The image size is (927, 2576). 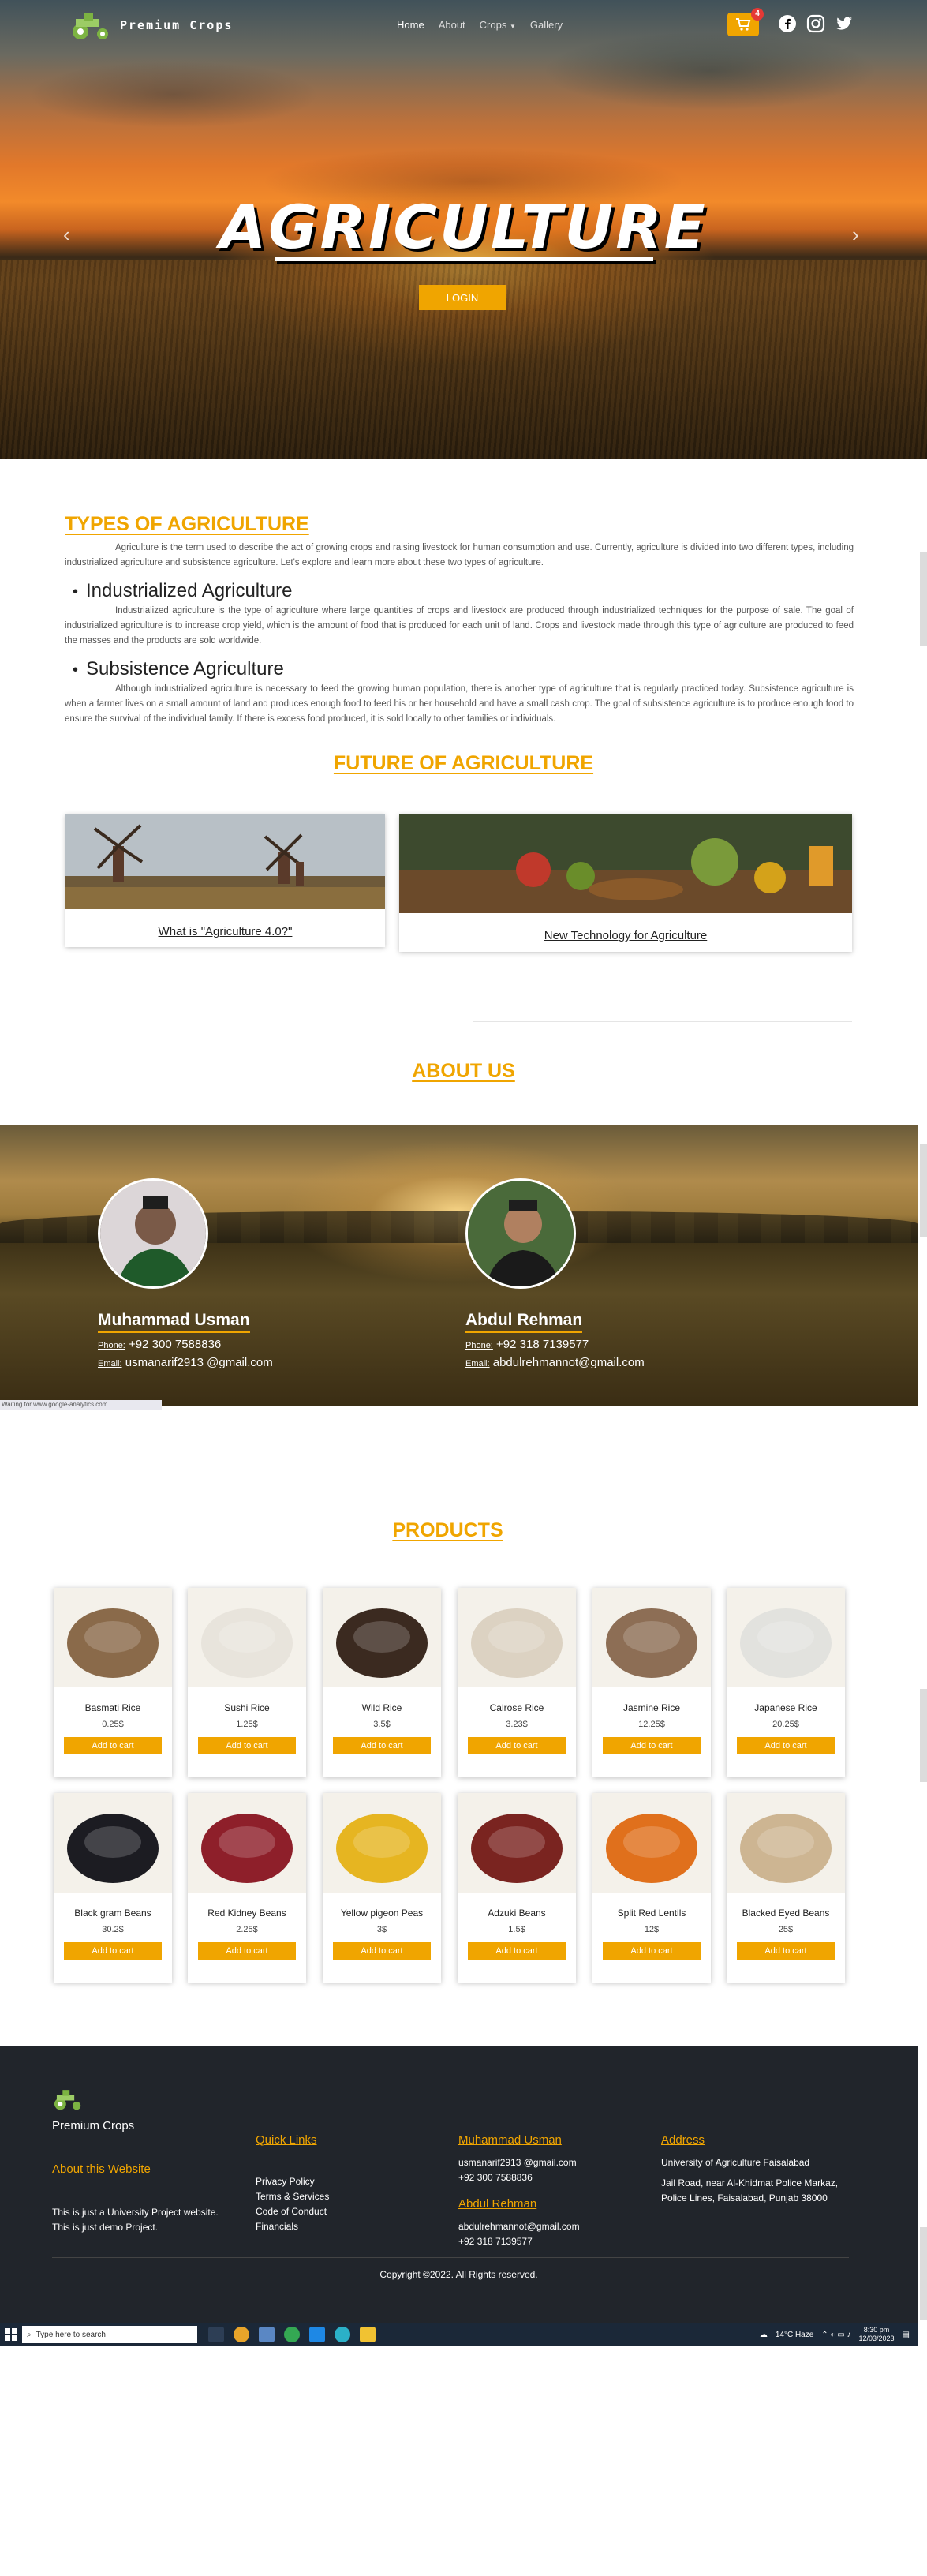 What do you see at coordinates (113, 1724) in the screenshot?
I see `product-price: 0.25$` at bounding box center [113, 1724].